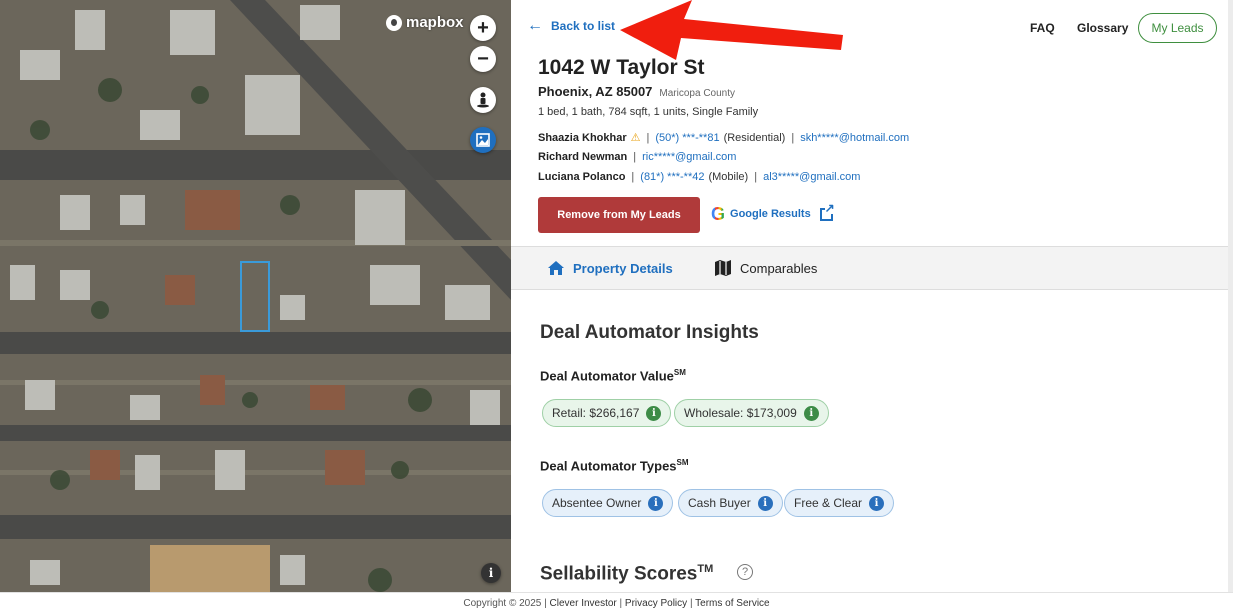 This screenshot has width=1233, height=614. I want to click on zoom-in-button: +, so click(483, 28).